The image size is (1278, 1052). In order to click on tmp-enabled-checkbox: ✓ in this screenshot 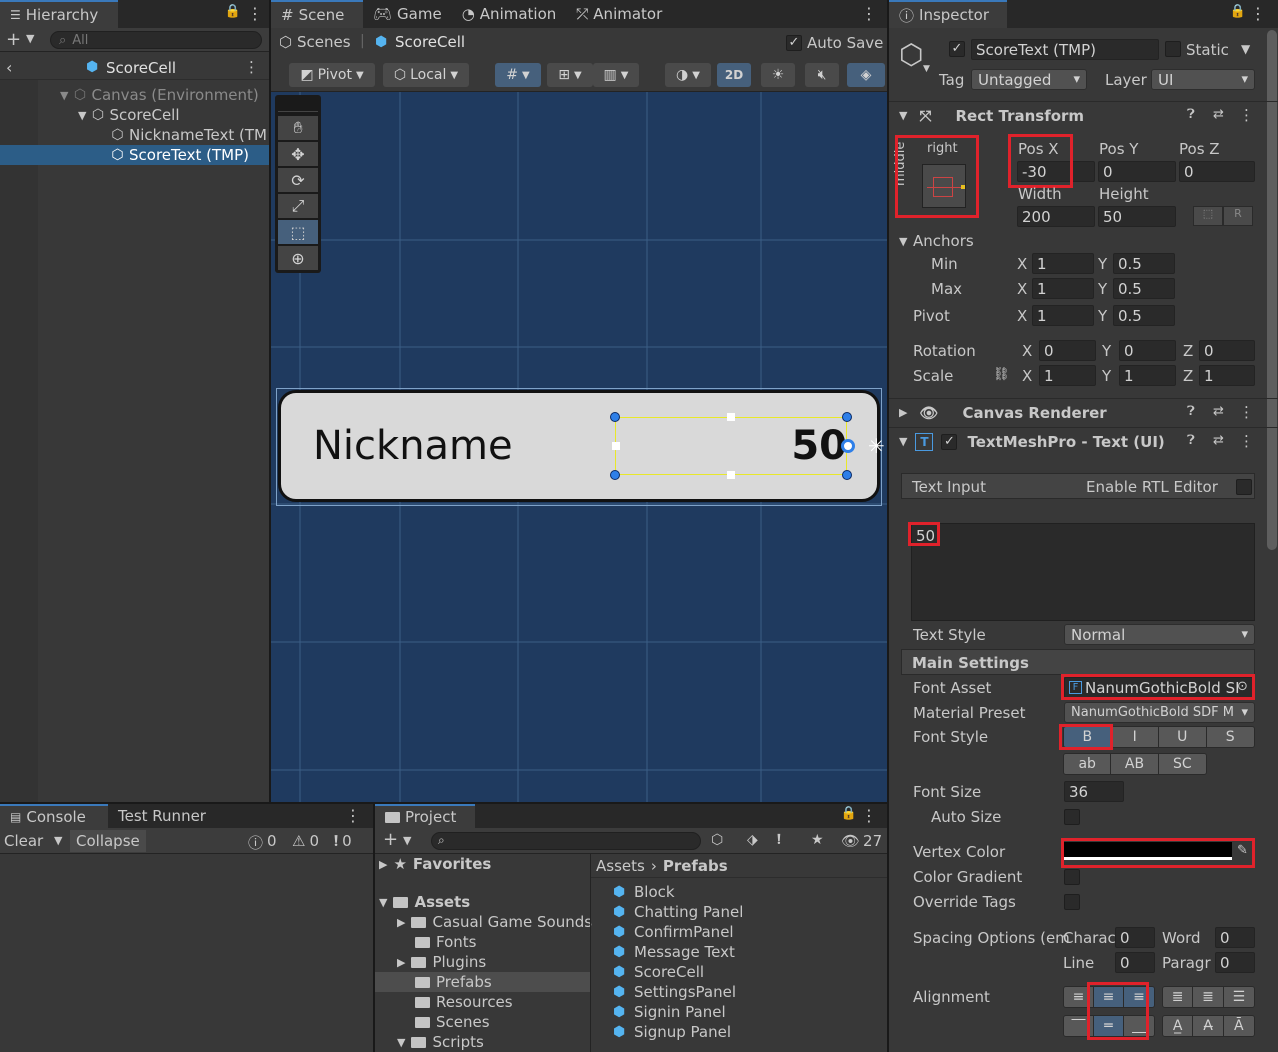, I will do `click(949, 441)`.